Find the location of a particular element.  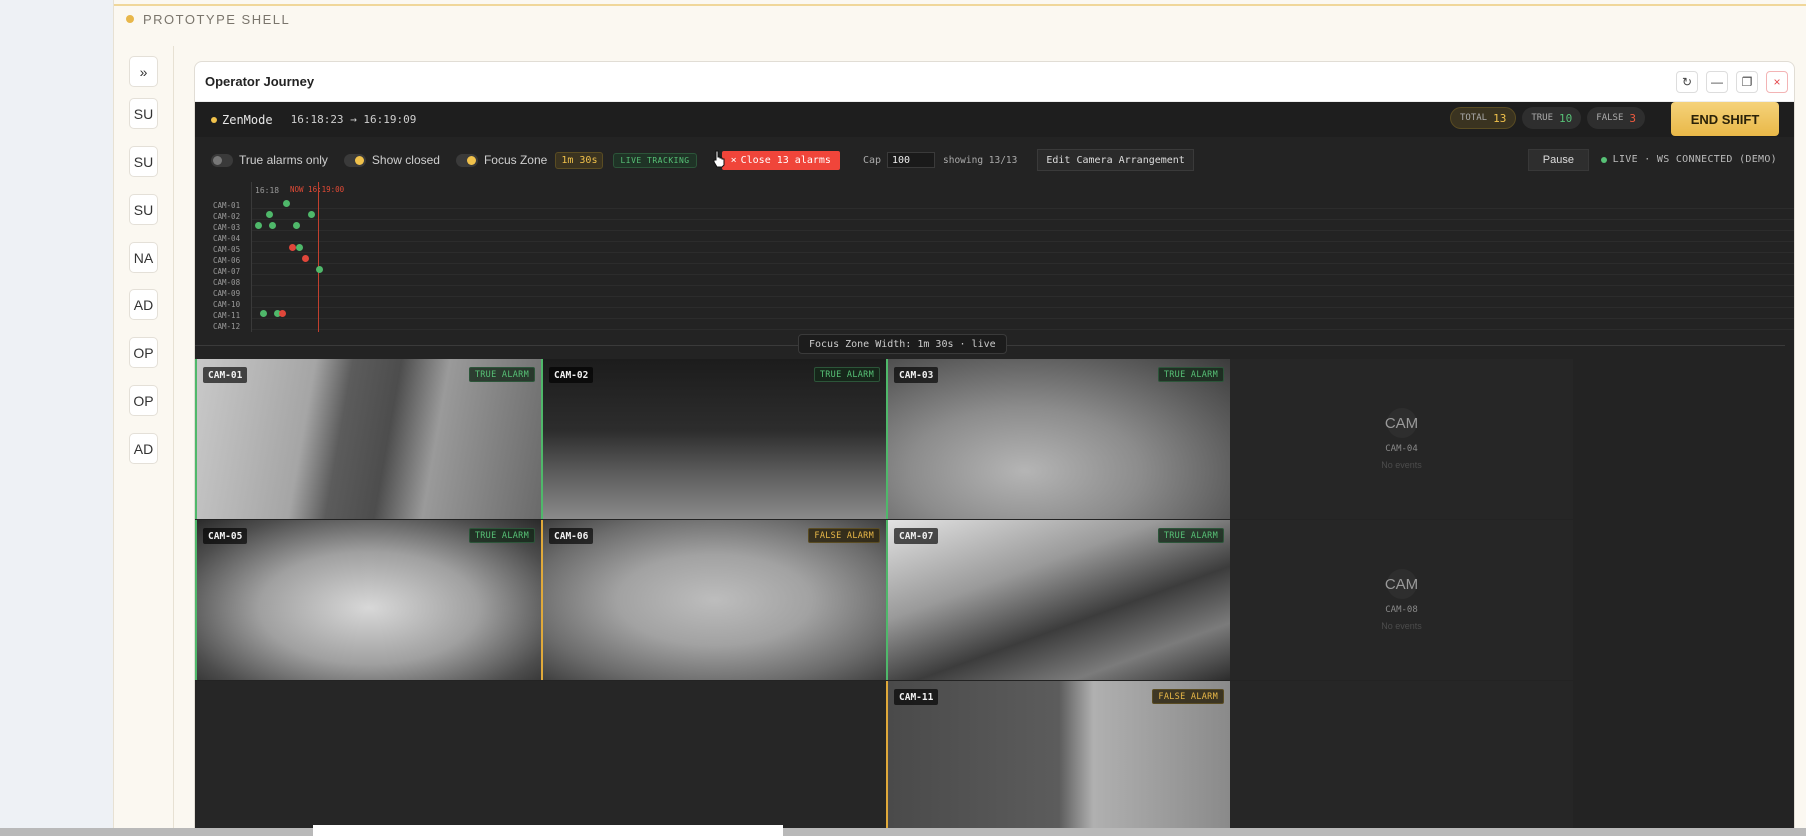

true-label: TRUE is located at coordinates (1542, 118).